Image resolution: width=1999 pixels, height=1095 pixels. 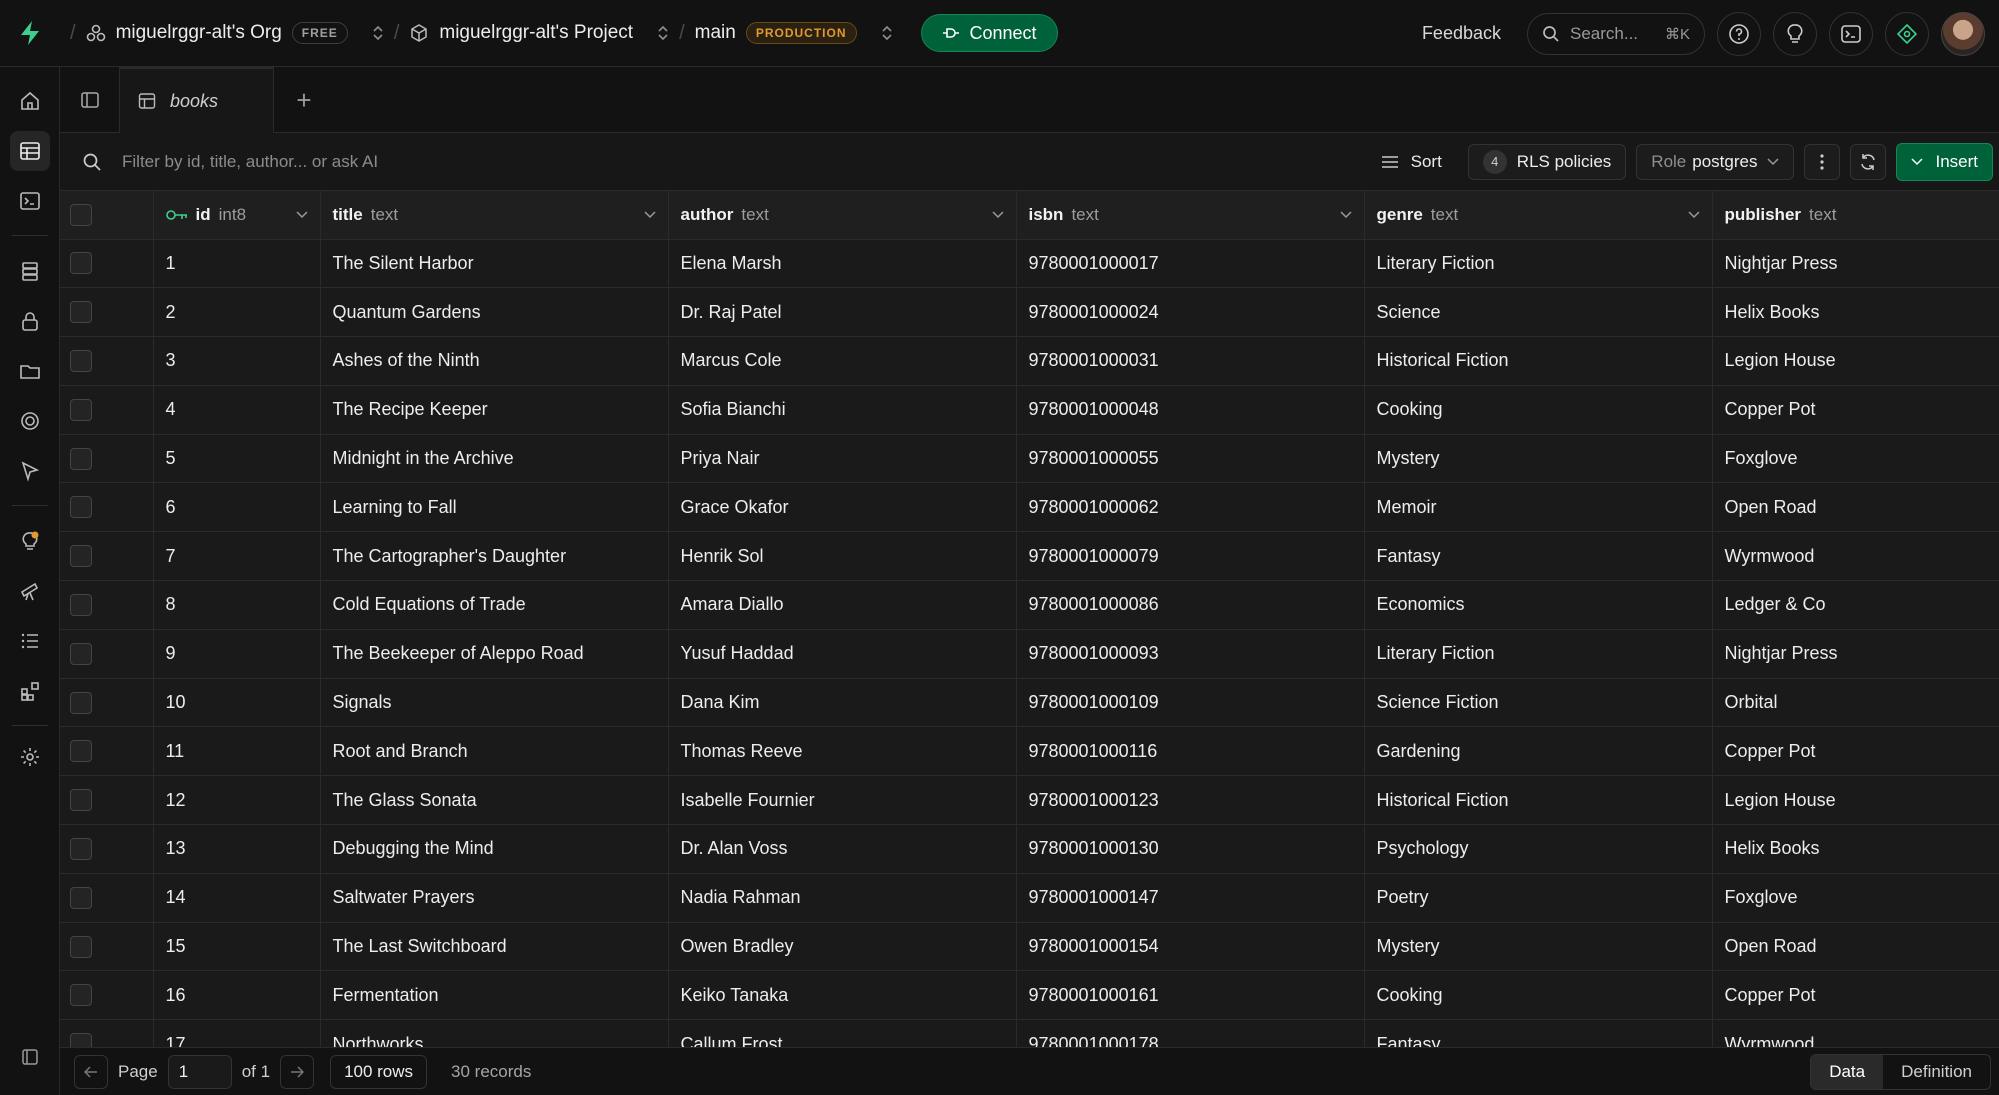 What do you see at coordinates (1190, 312) in the screenshot?
I see `cell-isbn: 9780001000024` at bounding box center [1190, 312].